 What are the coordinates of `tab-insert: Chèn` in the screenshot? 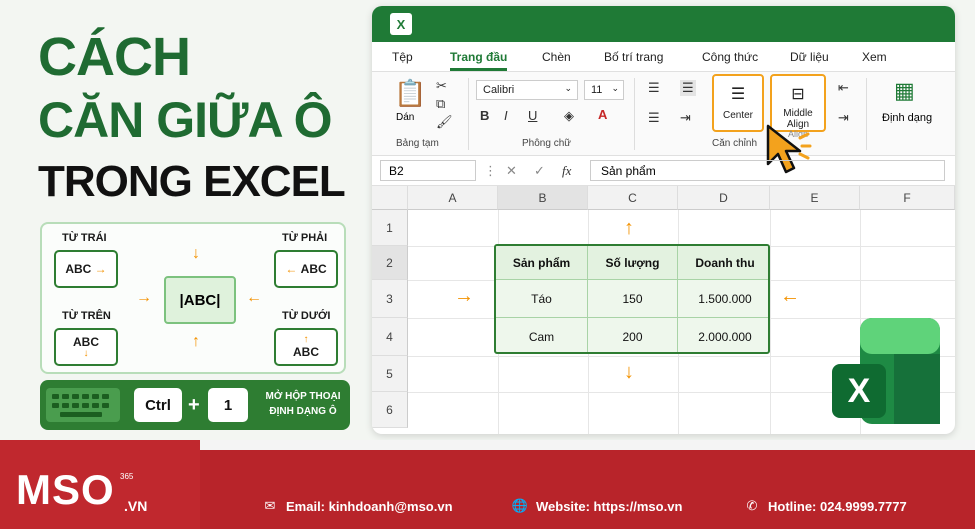 It's located at (556, 57).